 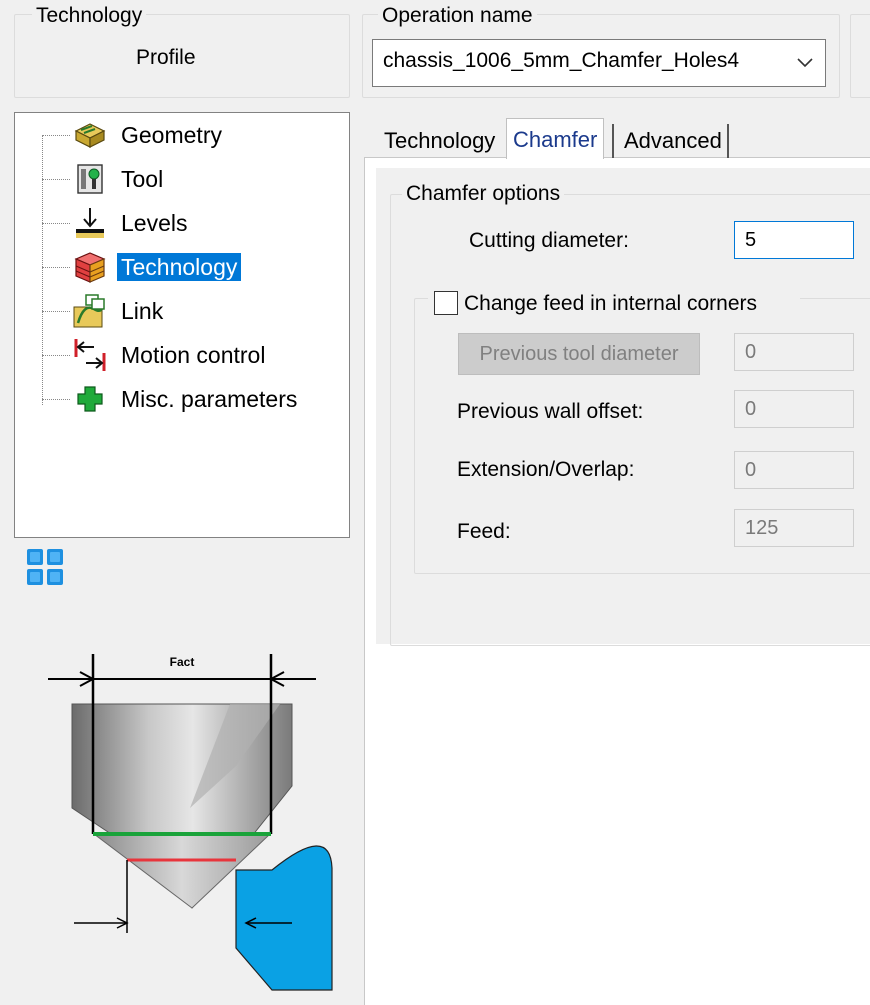 What do you see at coordinates (457, 16) in the screenshot?
I see `operation-name-group-label: Operation name` at bounding box center [457, 16].